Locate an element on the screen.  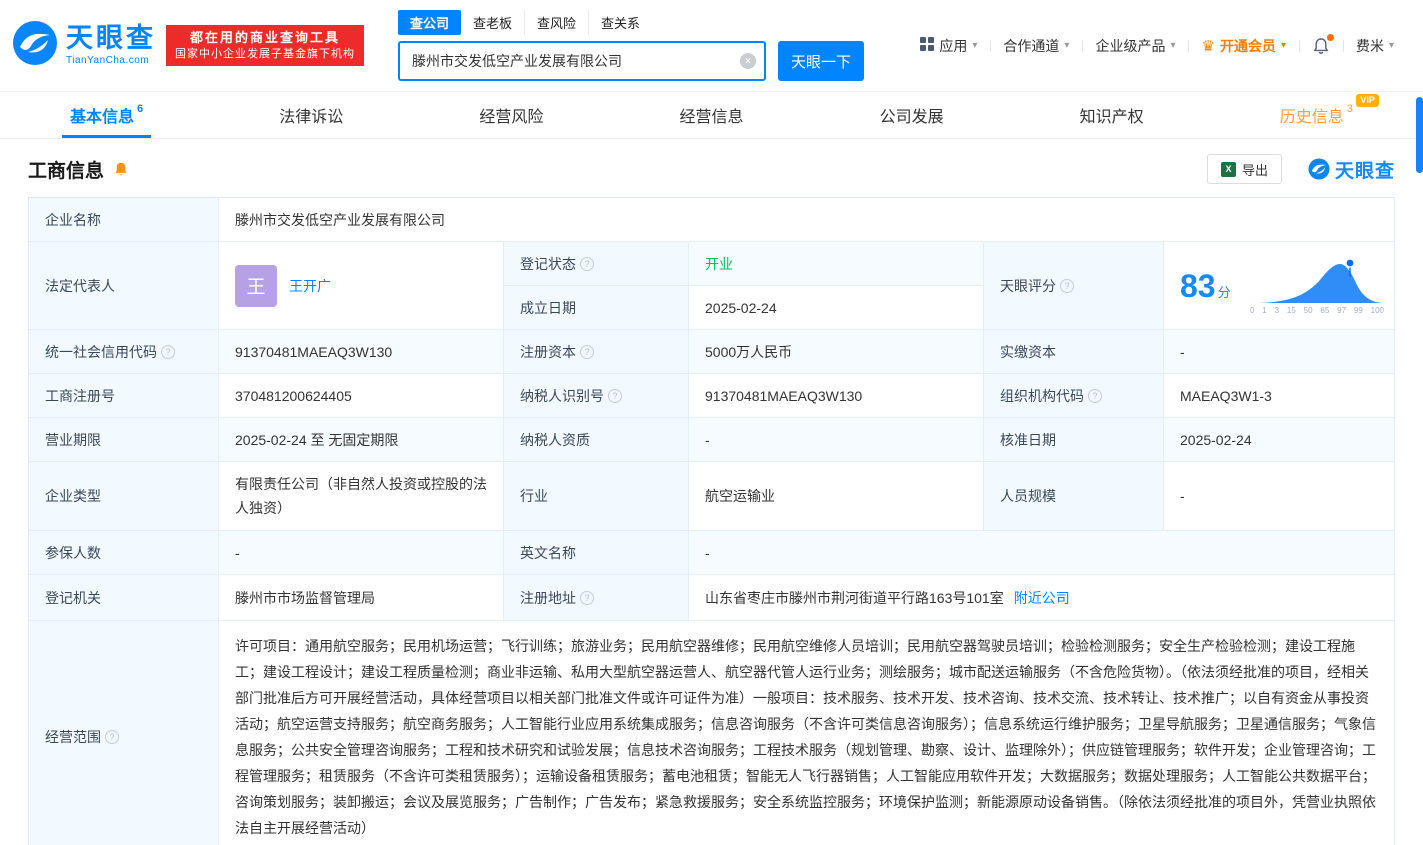
logo-text: 天眼查 is located at coordinates (111, 38).